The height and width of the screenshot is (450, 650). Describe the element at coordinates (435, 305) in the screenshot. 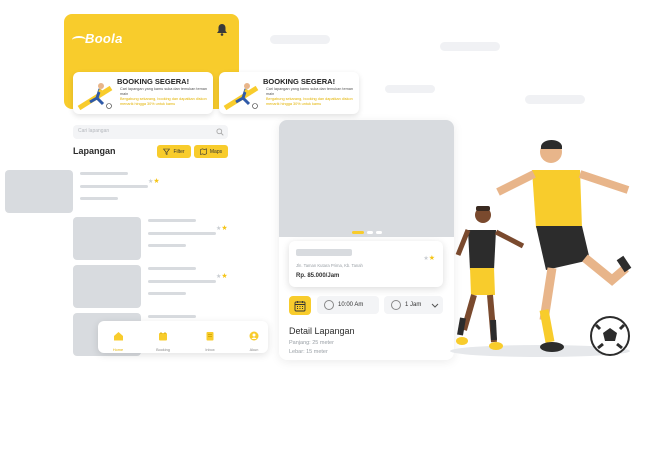

I see `chevron-down-icon` at that location.